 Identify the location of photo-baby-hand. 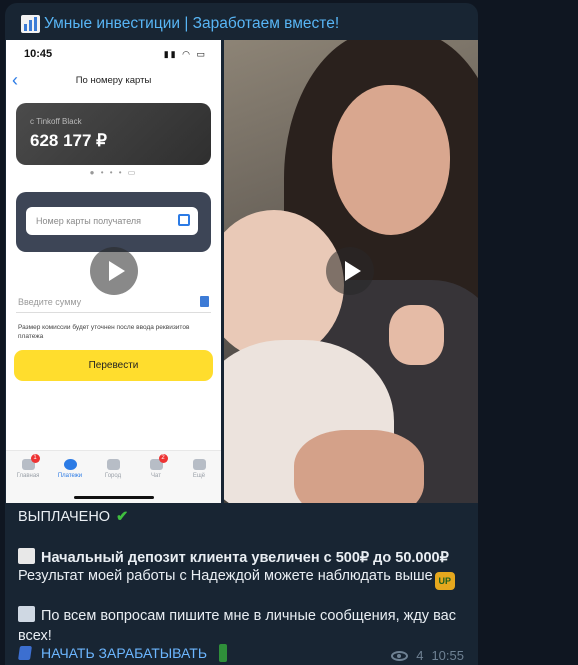
(416, 335).